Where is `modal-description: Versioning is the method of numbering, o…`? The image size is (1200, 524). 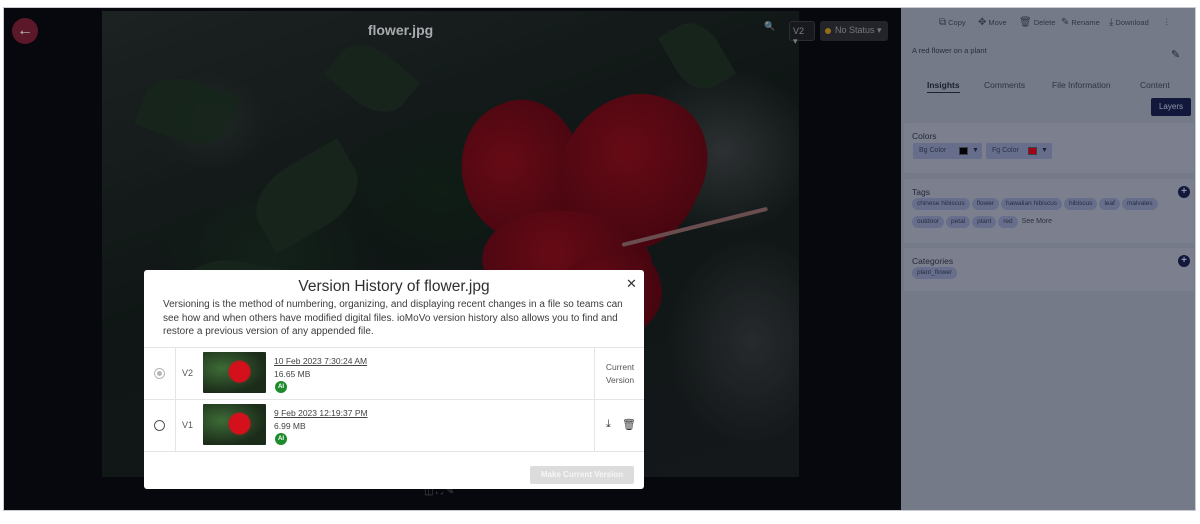
modal-description: Versioning is the method of numbering, o… is located at coordinates (393, 318).